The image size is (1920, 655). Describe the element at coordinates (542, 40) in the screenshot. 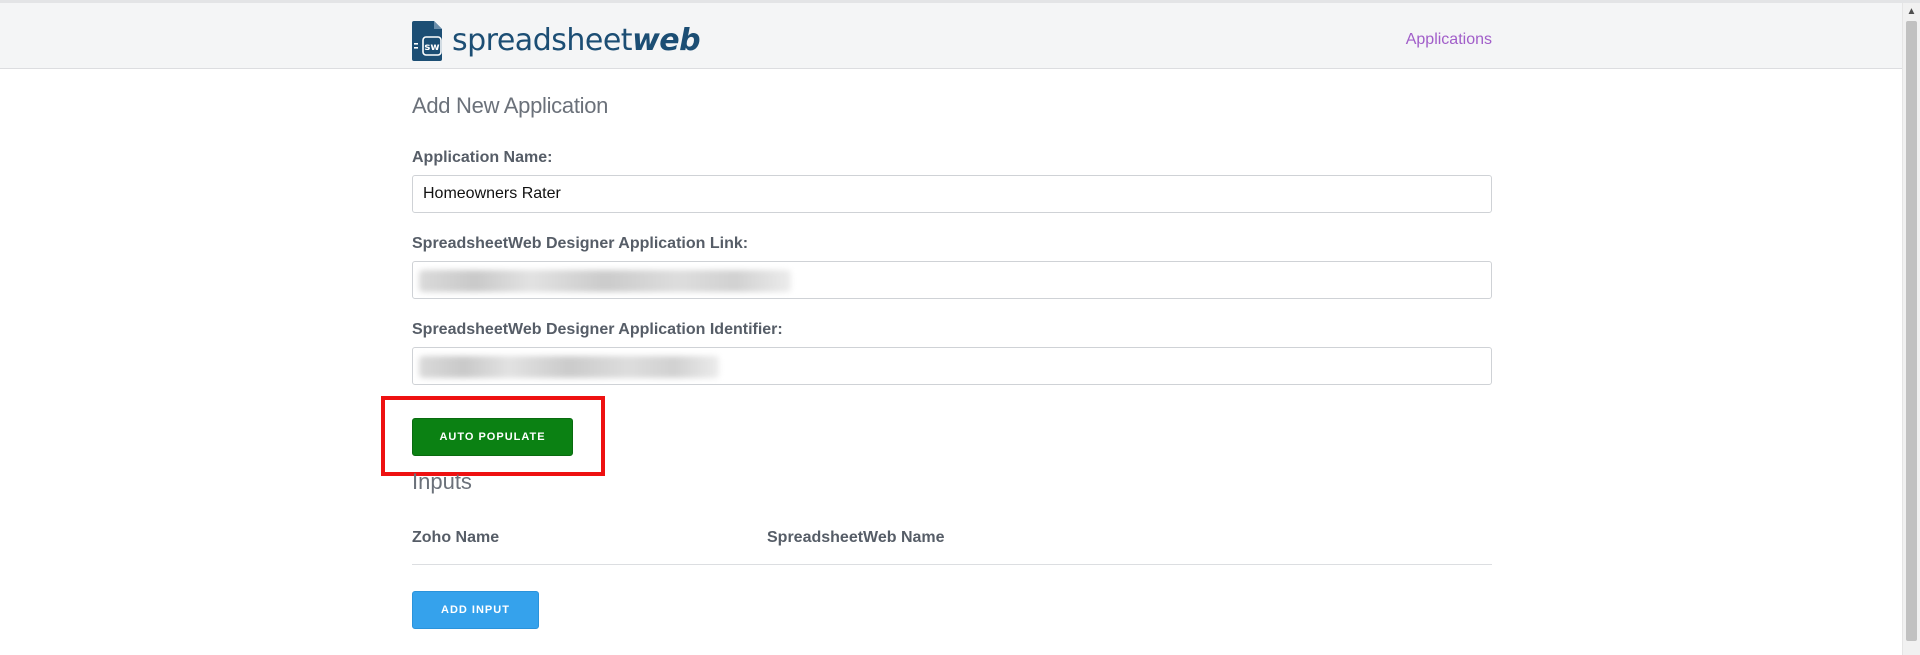

I see `brand-name-light: spreadsheet` at that location.